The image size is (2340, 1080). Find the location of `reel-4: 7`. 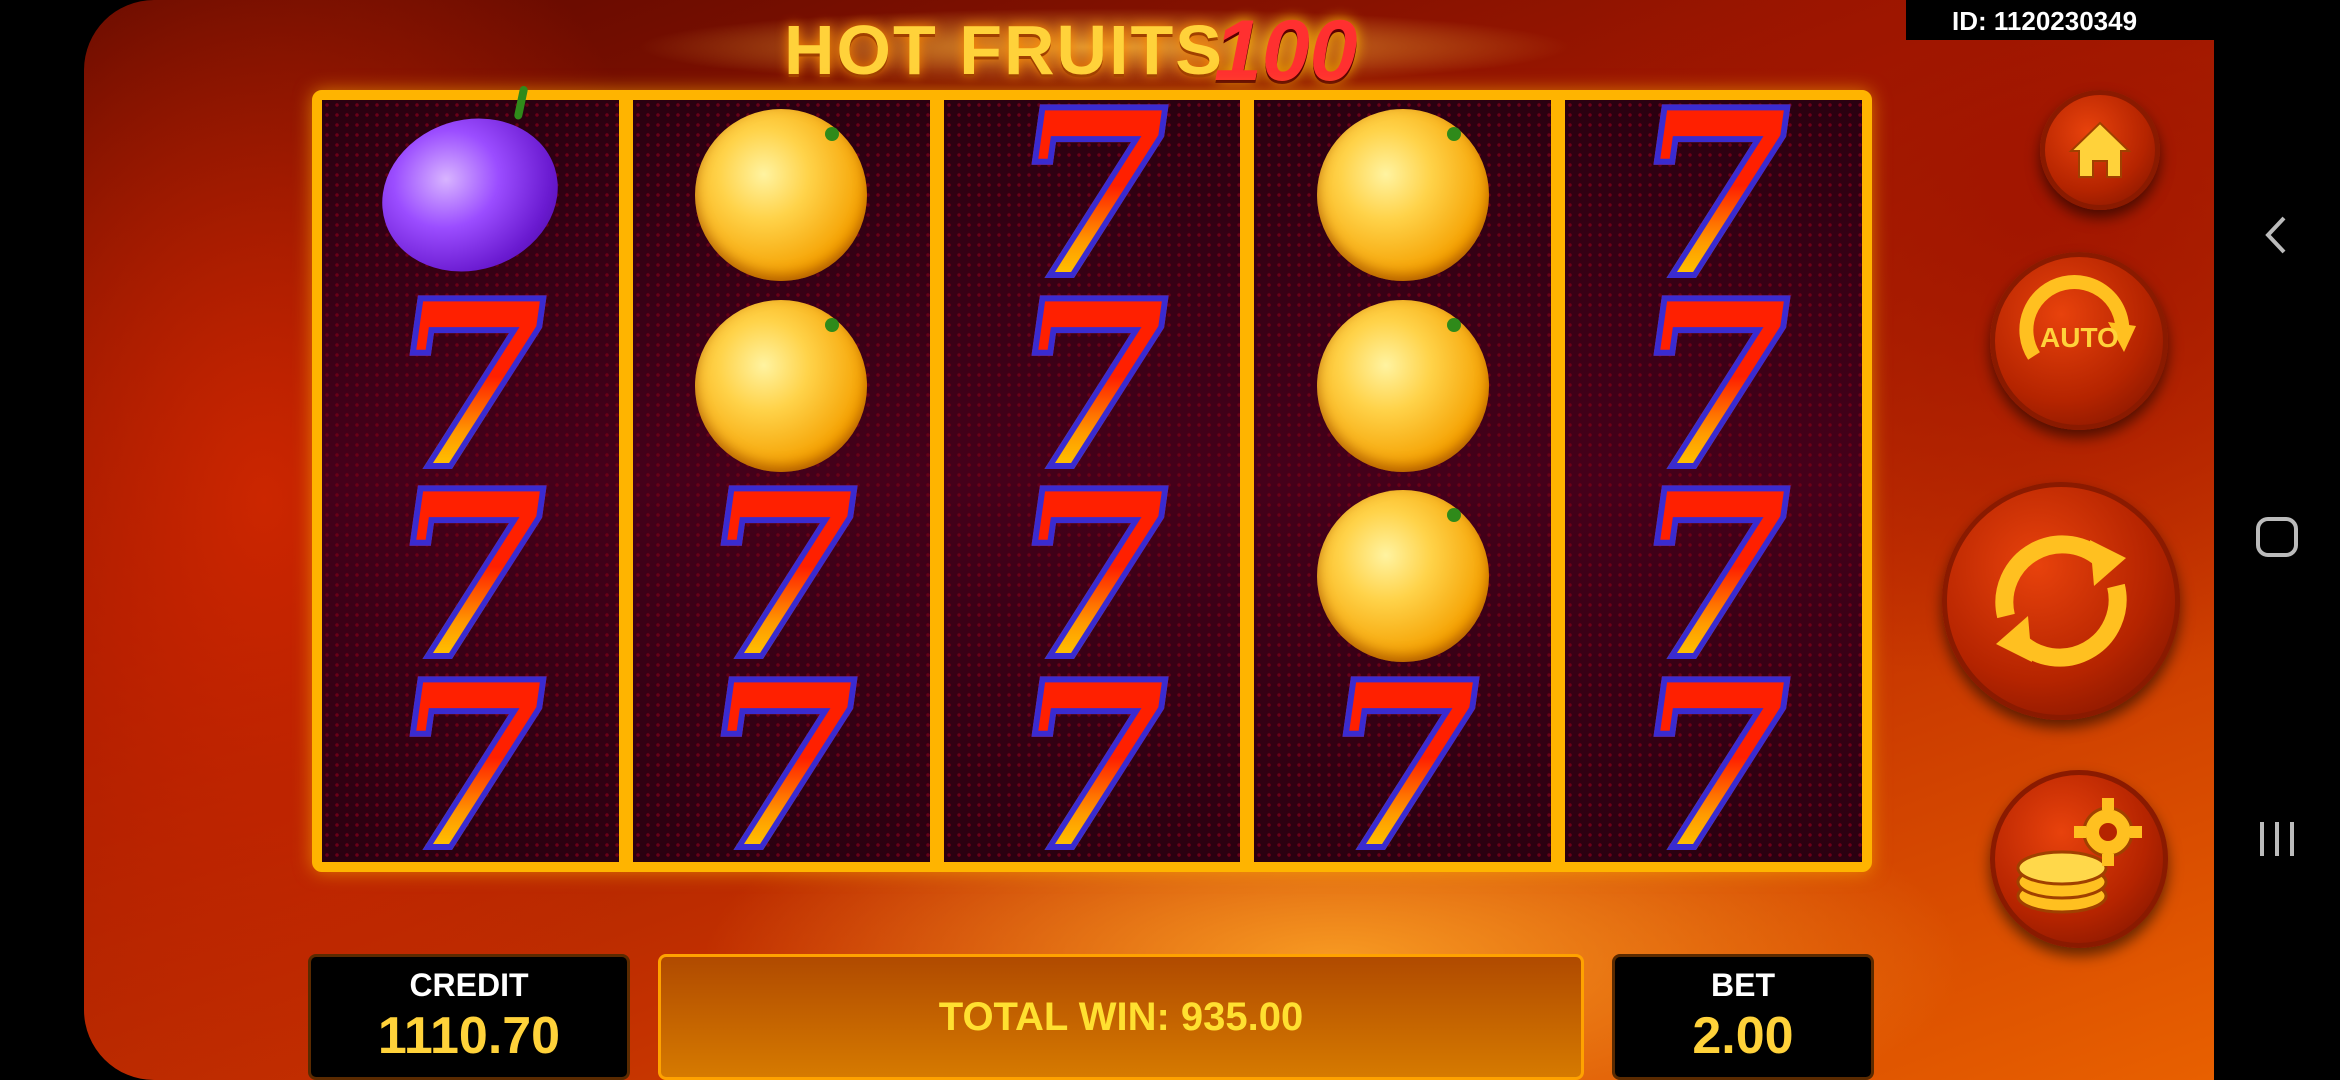

reel-4: 7 is located at coordinates (1403, 502).